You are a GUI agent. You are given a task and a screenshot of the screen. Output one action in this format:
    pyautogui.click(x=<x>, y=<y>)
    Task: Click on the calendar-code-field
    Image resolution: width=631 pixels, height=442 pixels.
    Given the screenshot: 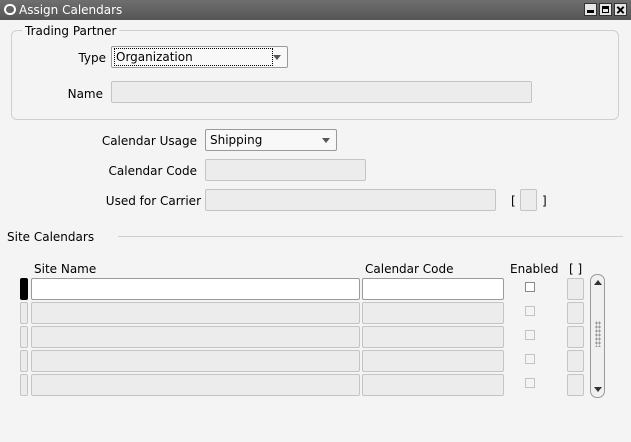 What is the action you would take?
    pyautogui.click(x=285, y=170)
    